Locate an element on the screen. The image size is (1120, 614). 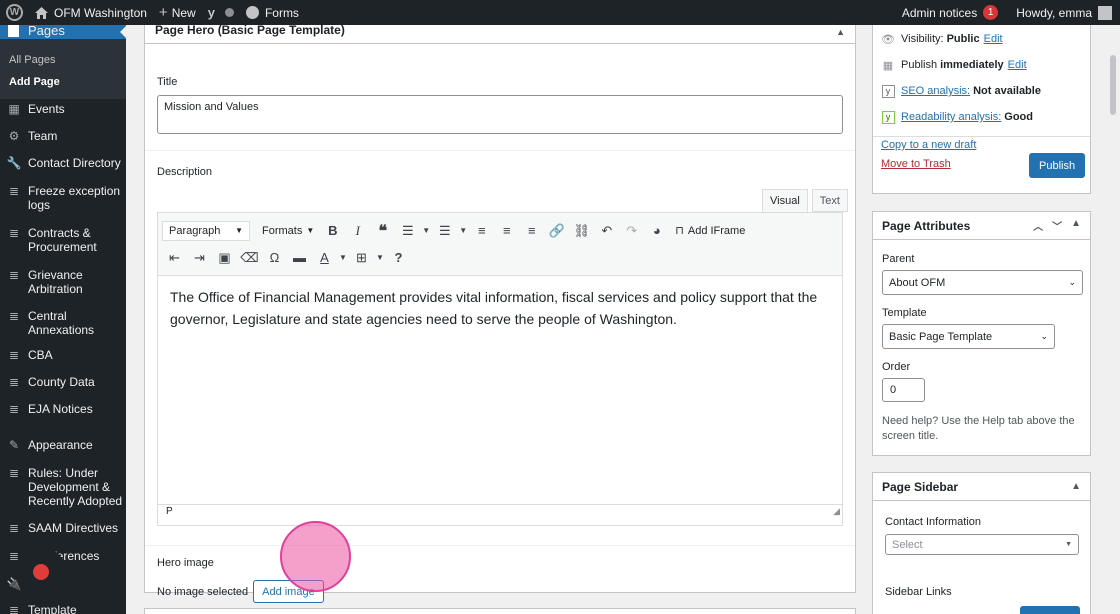
wordpress-logo-button: W is located at coordinates (14, 12).